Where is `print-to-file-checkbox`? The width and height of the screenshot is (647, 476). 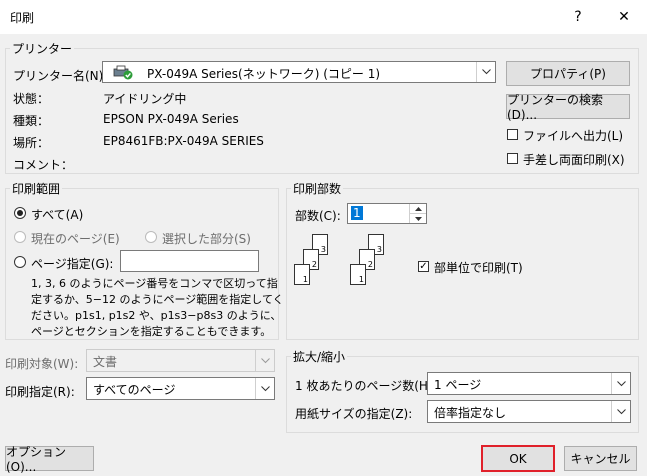 print-to-file-checkbox is located at coordinates (512, 134).